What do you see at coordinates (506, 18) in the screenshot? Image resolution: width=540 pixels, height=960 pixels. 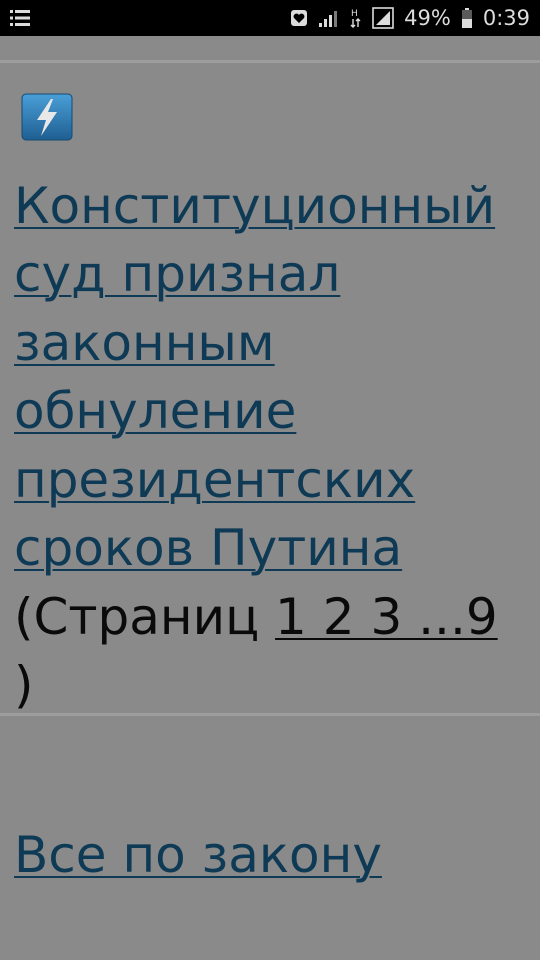 I see `clock: 0:39` at bounding box center [506, 18].